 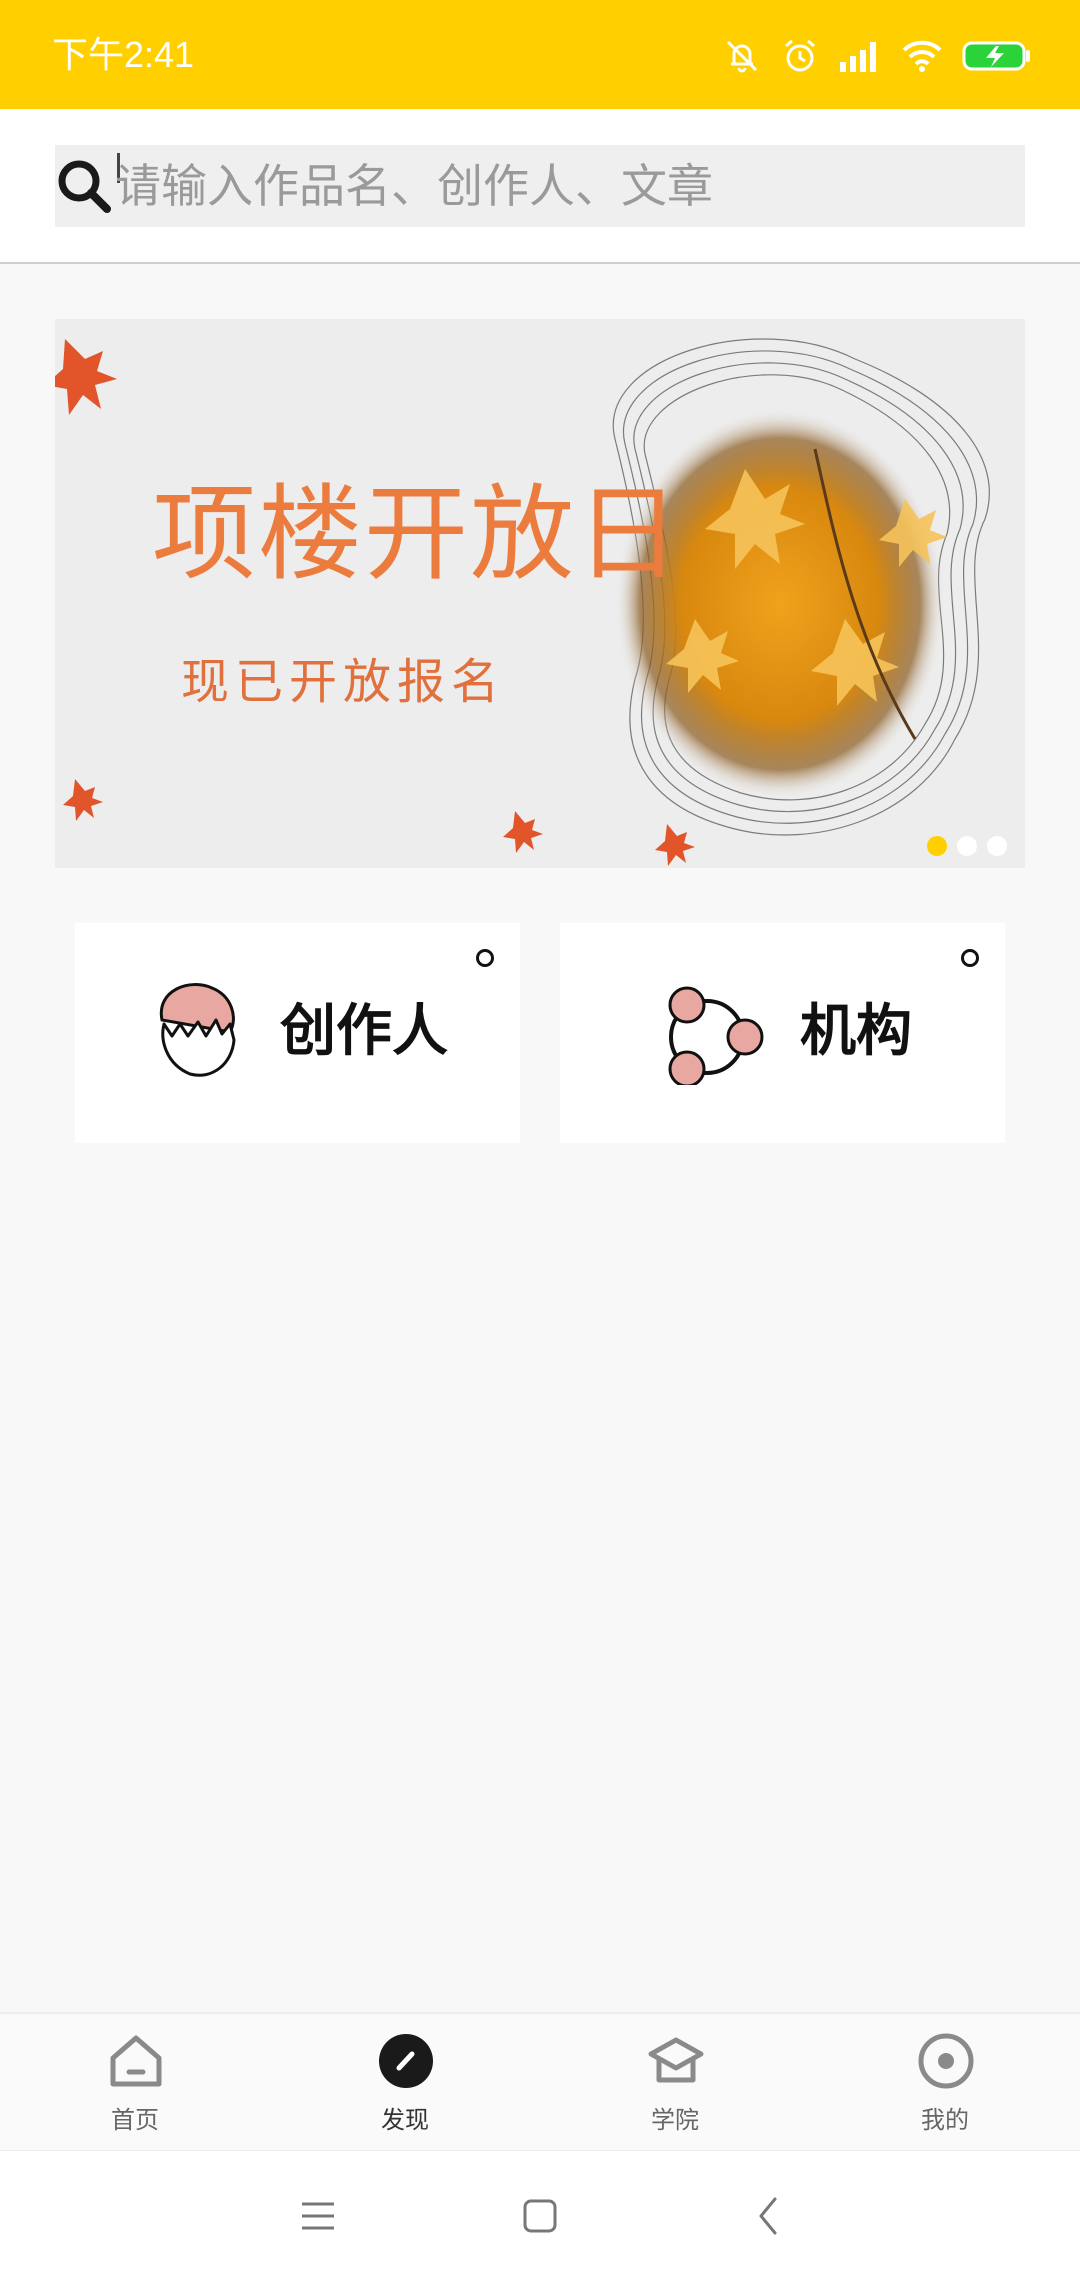 I want to click on system-navigation-bar, so click(x=540, y=2215).